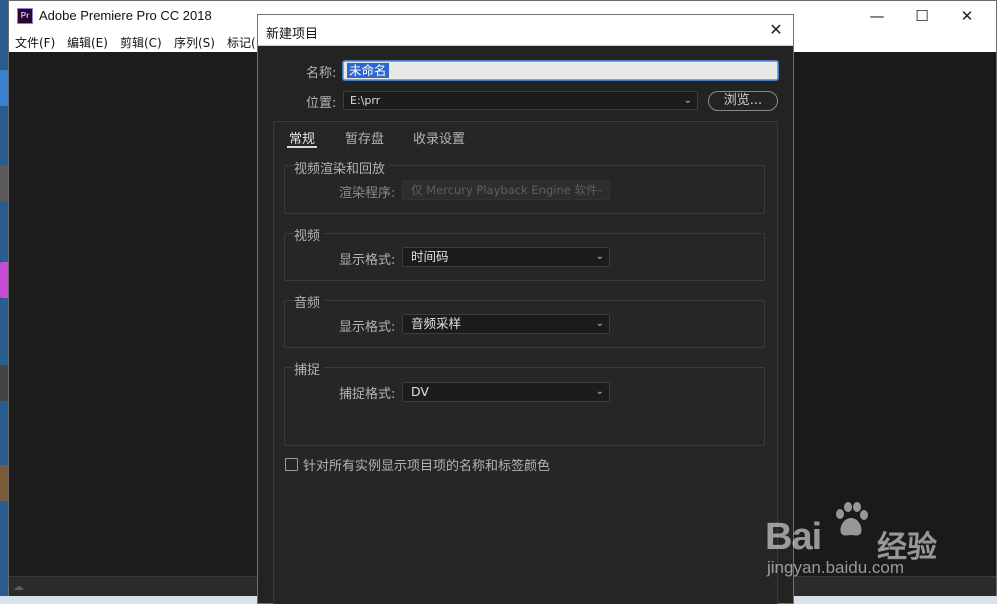 The height and width of the screenshot is (604, 997). I want to click on renderer-value: 仅 Mercury Playback Engine 软件, so click(504, 190).